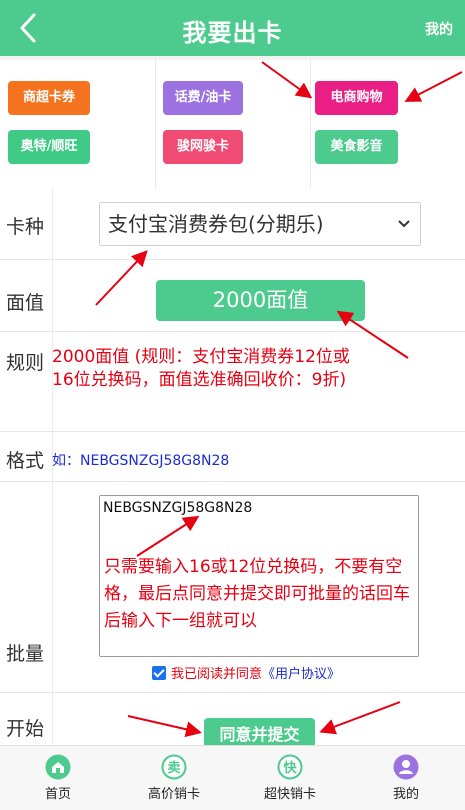 This screenshot has height=810, width=465. I want to click on card-type-select: 支付宝消费券包(分期乐), so click(260, 224).